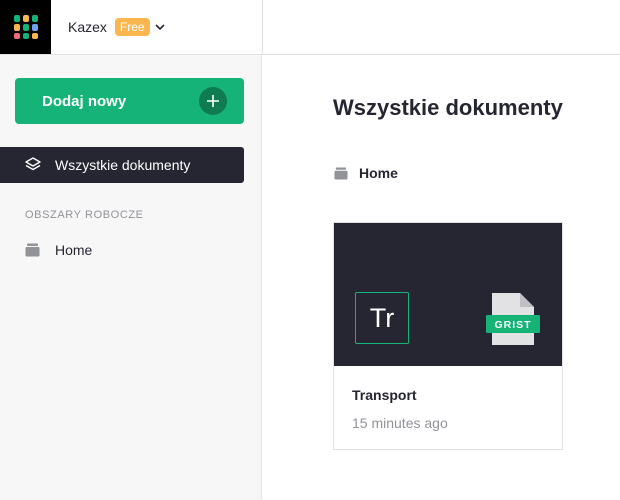  I want to click on topbar-divider, so click(262, 27).